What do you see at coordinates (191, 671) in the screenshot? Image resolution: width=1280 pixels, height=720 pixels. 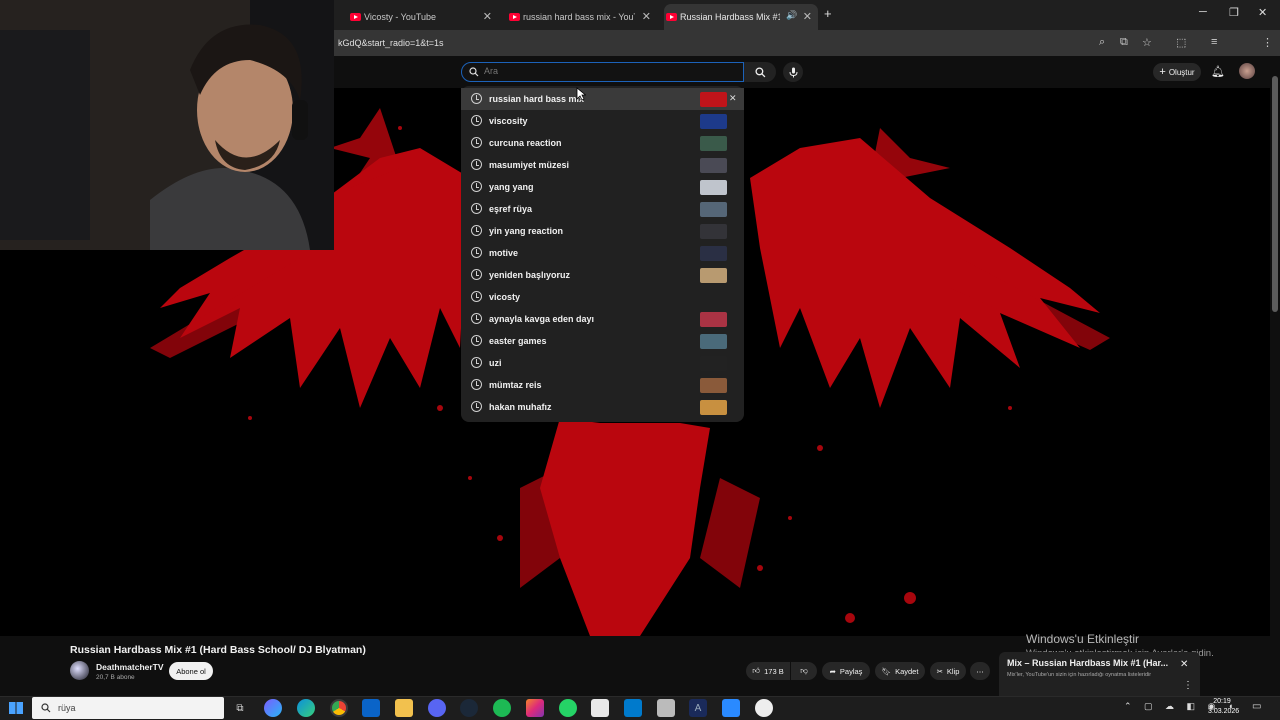 I see `subscribe-button: Abone ol` at bounding box center [191, 671].